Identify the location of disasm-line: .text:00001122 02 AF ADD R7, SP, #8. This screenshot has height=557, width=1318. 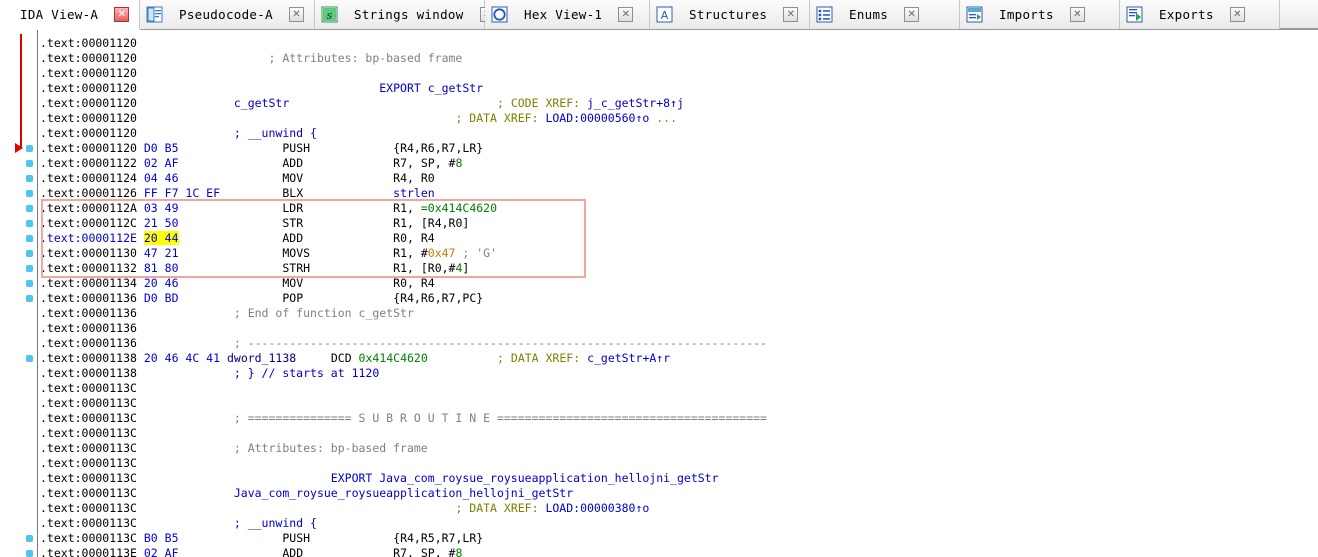
(679, 163).